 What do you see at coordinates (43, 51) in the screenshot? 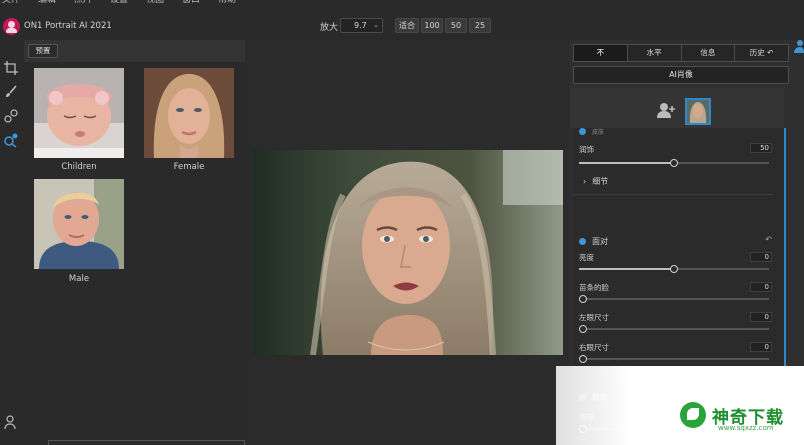
I see `presets-tab: 预置` at bounding box center [43, 51].